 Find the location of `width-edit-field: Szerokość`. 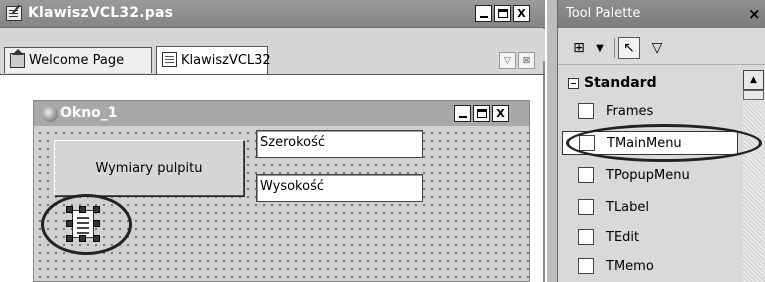

width-edit-field: Szerokość is located at coordinates (339, 144).